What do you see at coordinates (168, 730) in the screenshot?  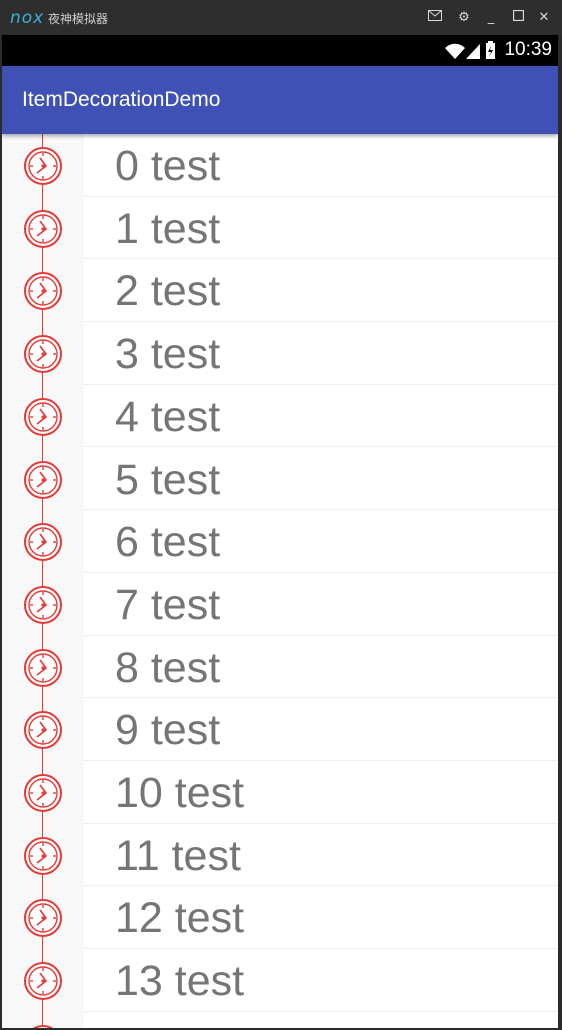 I see `list-item-label: 9 test` at bounding box center [168, 730].